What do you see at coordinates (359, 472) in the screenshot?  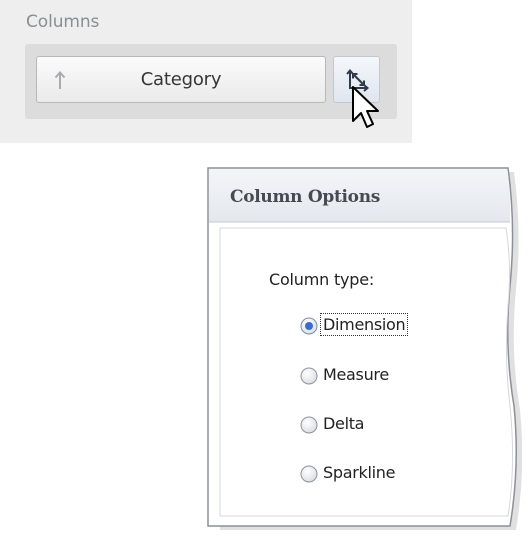 I see `radio-label-sparkline: Sparkline` at bounding box center [359, 472].